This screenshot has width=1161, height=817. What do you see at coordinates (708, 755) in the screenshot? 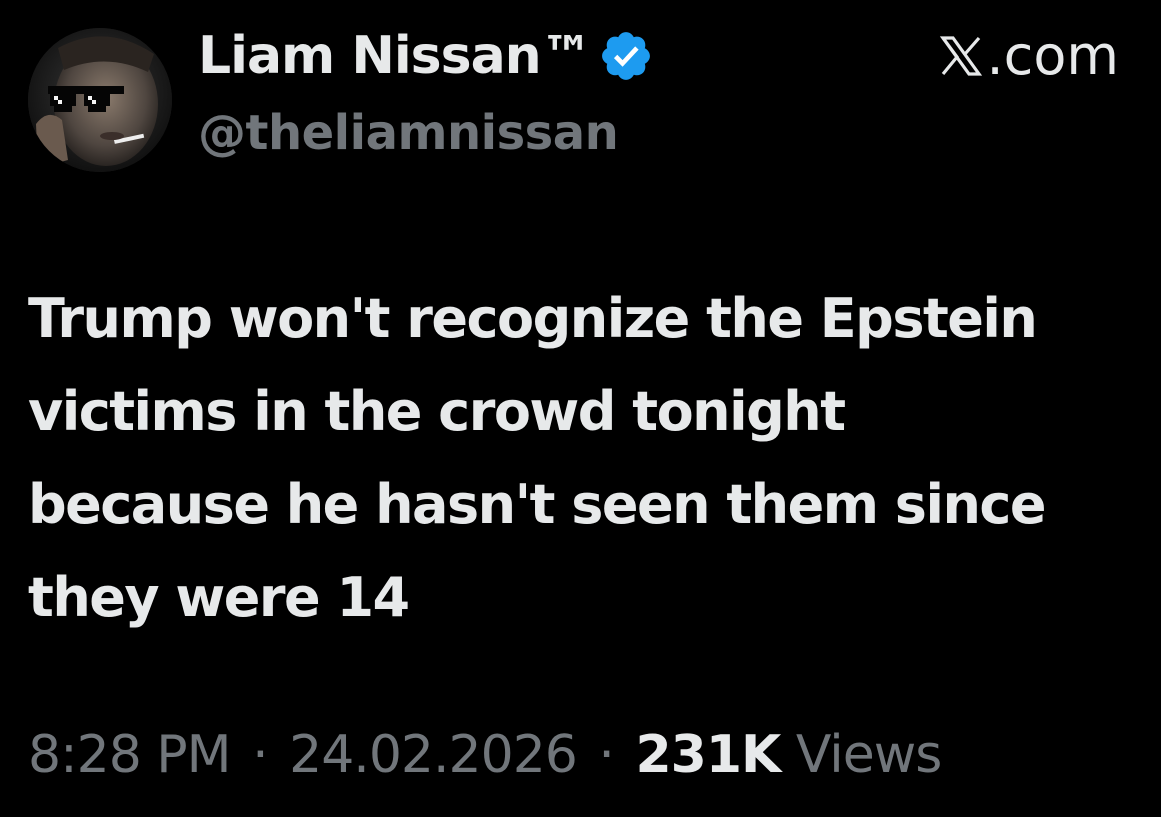
I see `views-count: 231K` at bounding box center [708, 755].